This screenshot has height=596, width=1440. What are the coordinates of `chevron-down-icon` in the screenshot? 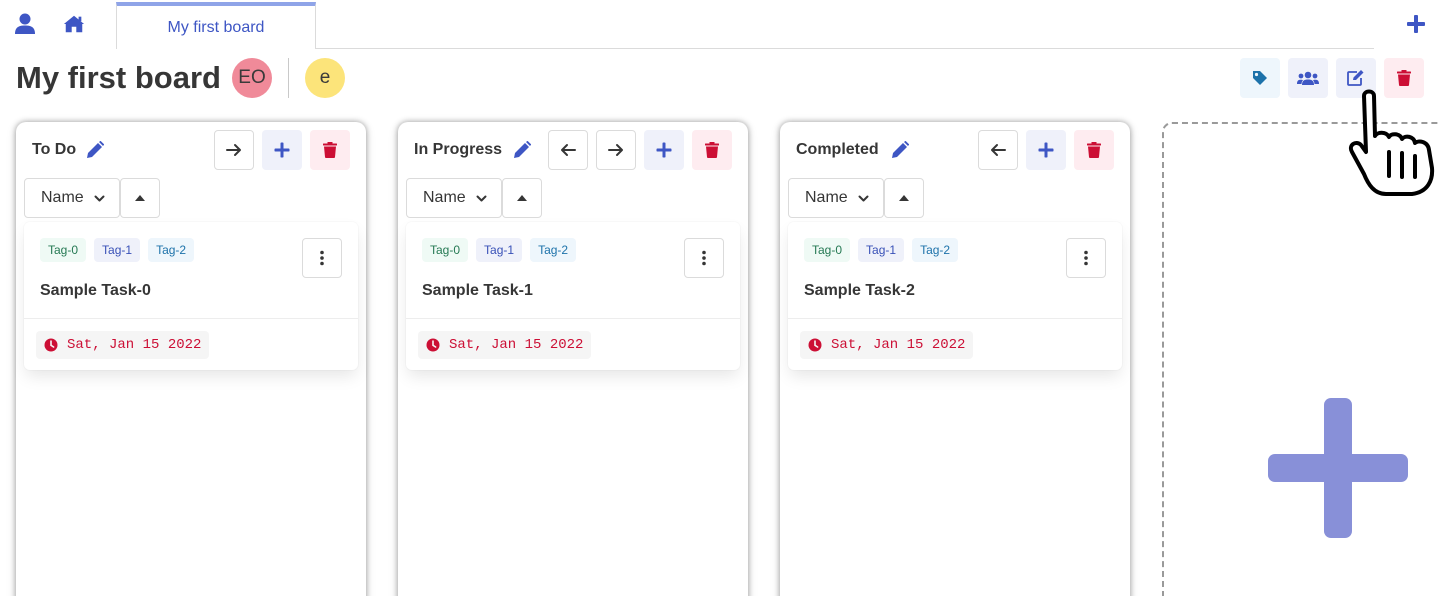 It's located at (481, 198).